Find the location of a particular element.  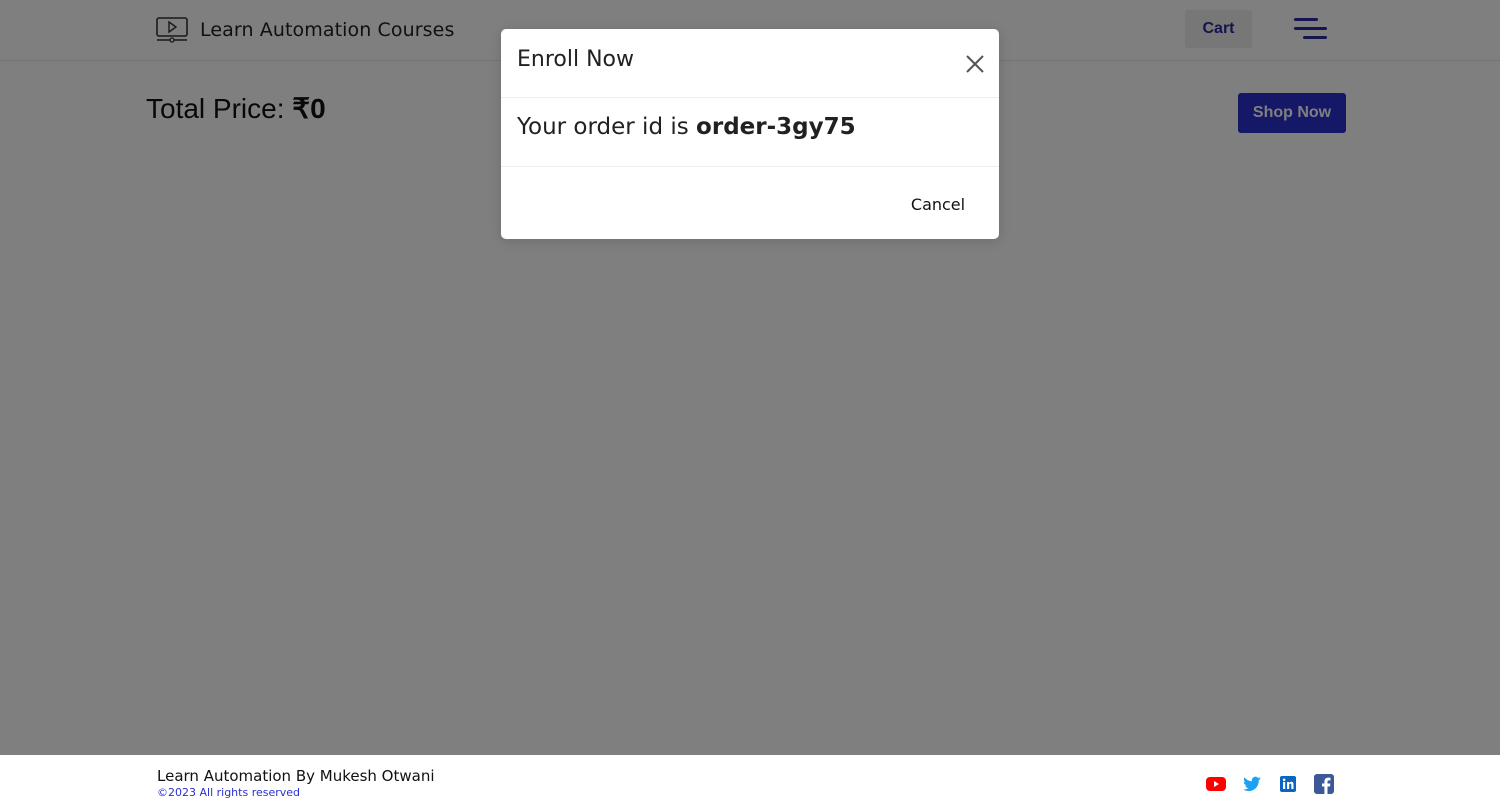

footer-title: Learn Automation By Mukesh Otwani is located at coordinates (296, 776).